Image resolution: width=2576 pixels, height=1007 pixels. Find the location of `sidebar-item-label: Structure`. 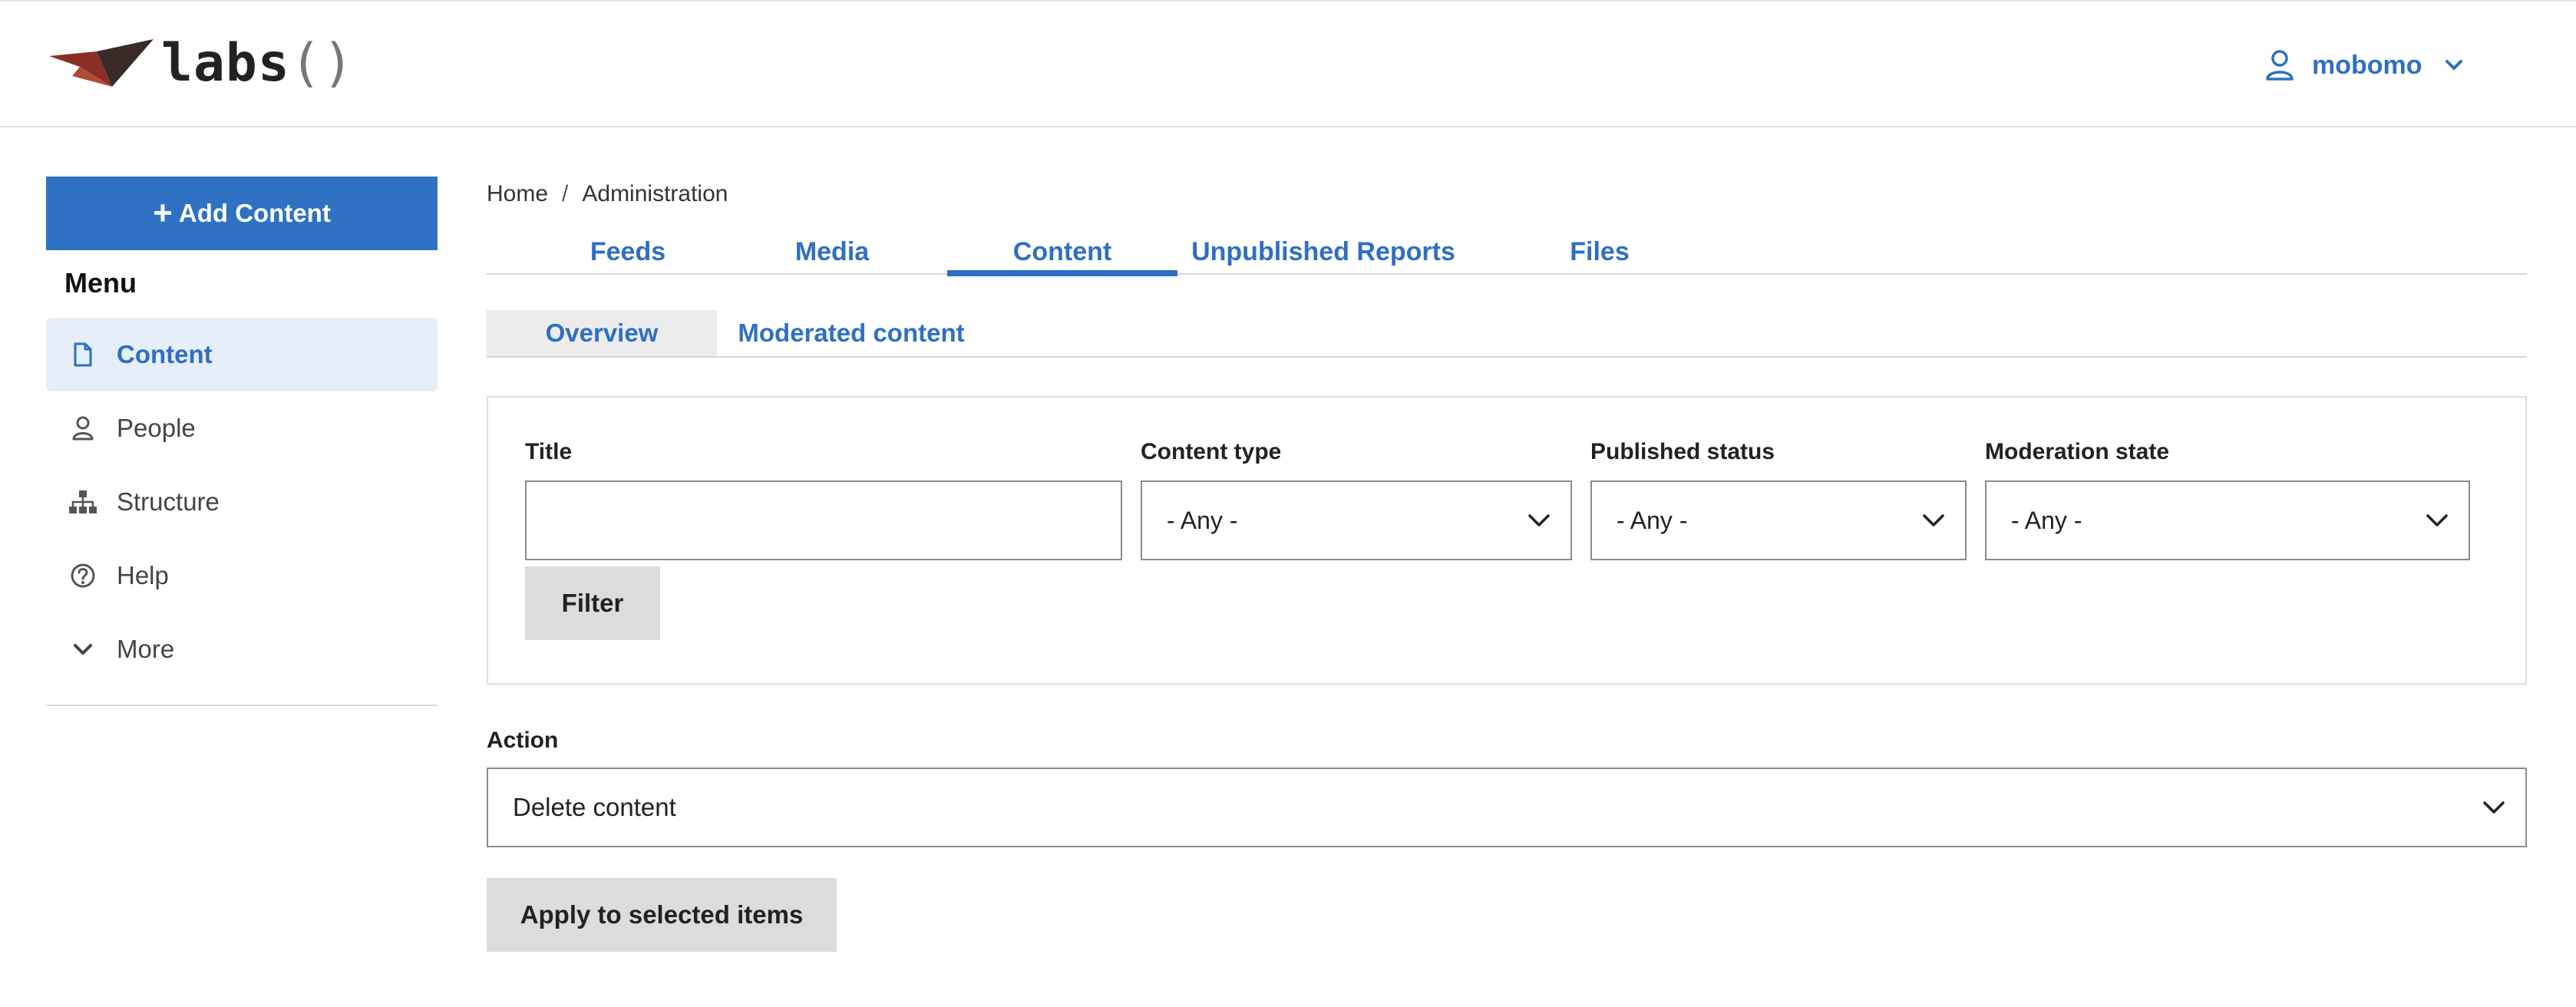

sidebar-item-label: Structure is located at coordinates (168, 502).